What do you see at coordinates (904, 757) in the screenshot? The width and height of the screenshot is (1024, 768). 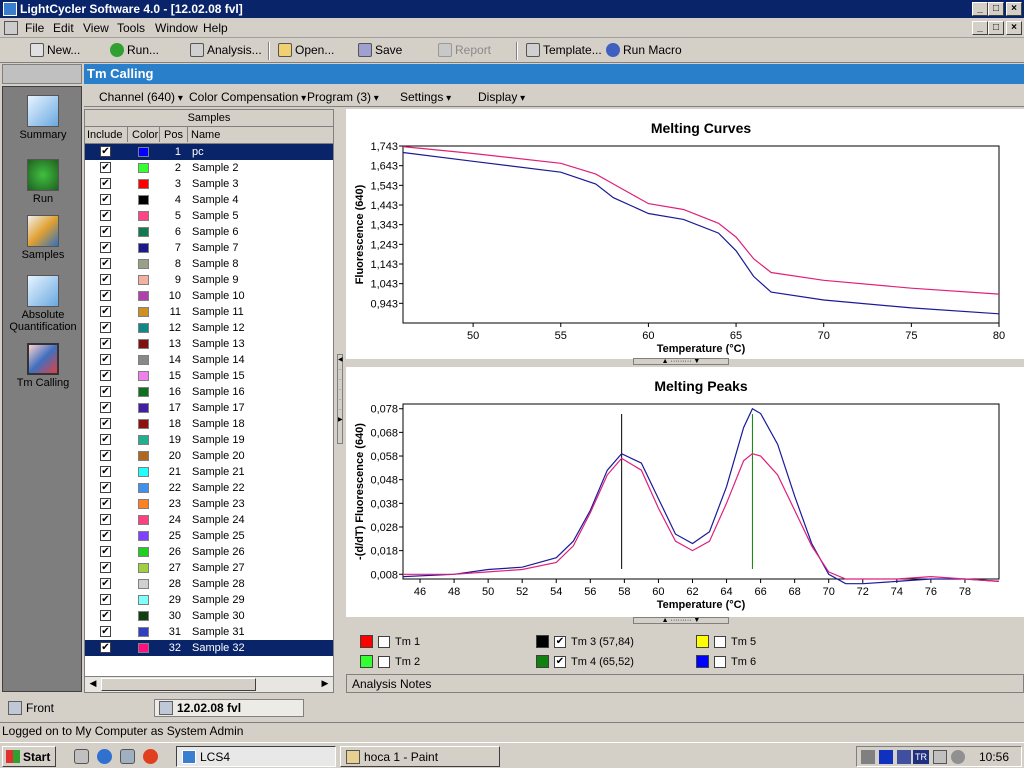 I see `network-tray-icon` at bounding box center [904, 757].